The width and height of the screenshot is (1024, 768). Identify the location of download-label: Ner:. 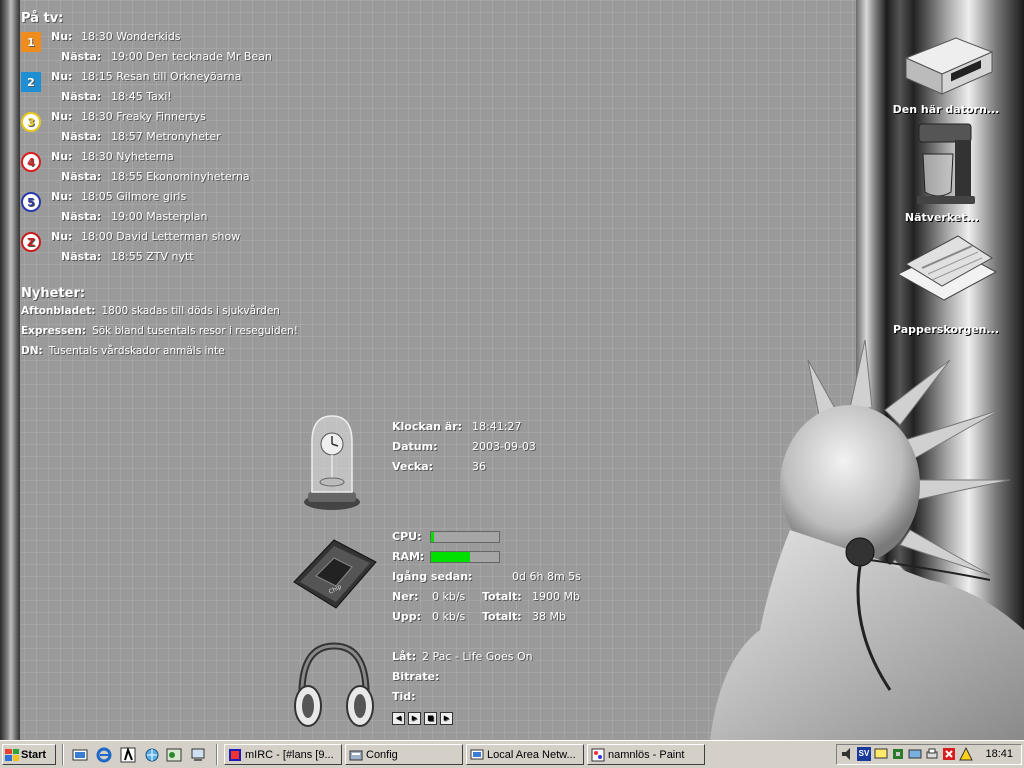
(405, 596).